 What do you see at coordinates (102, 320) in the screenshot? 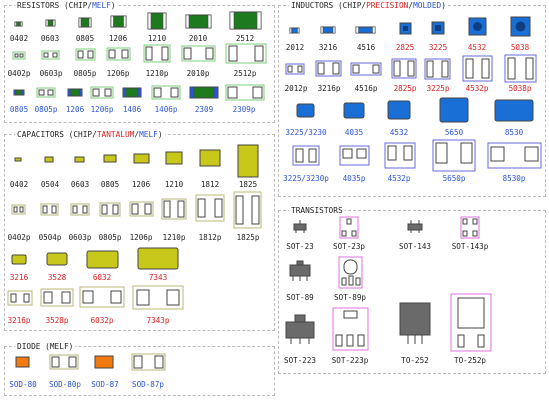
I see `part-label: 6032p` at bounding box center [102, 320].